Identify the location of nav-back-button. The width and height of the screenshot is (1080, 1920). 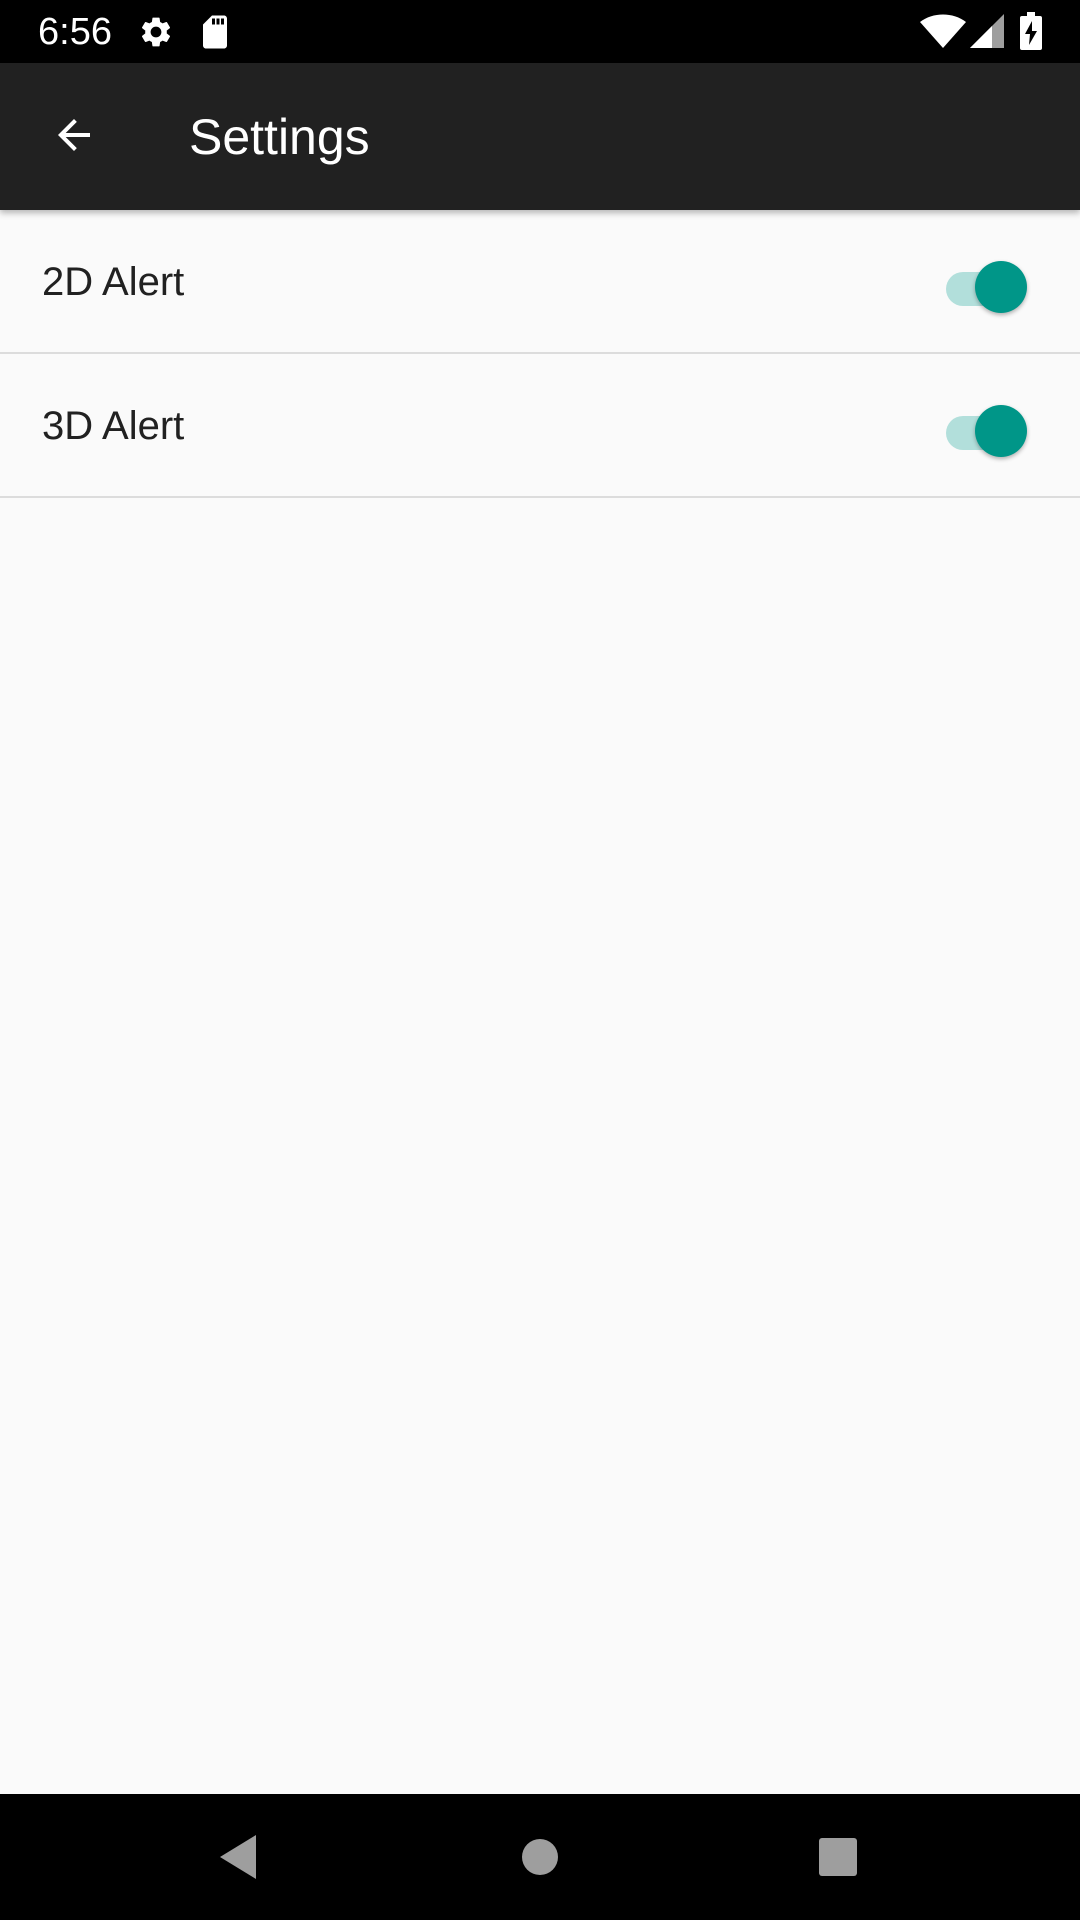
(238, 1857).